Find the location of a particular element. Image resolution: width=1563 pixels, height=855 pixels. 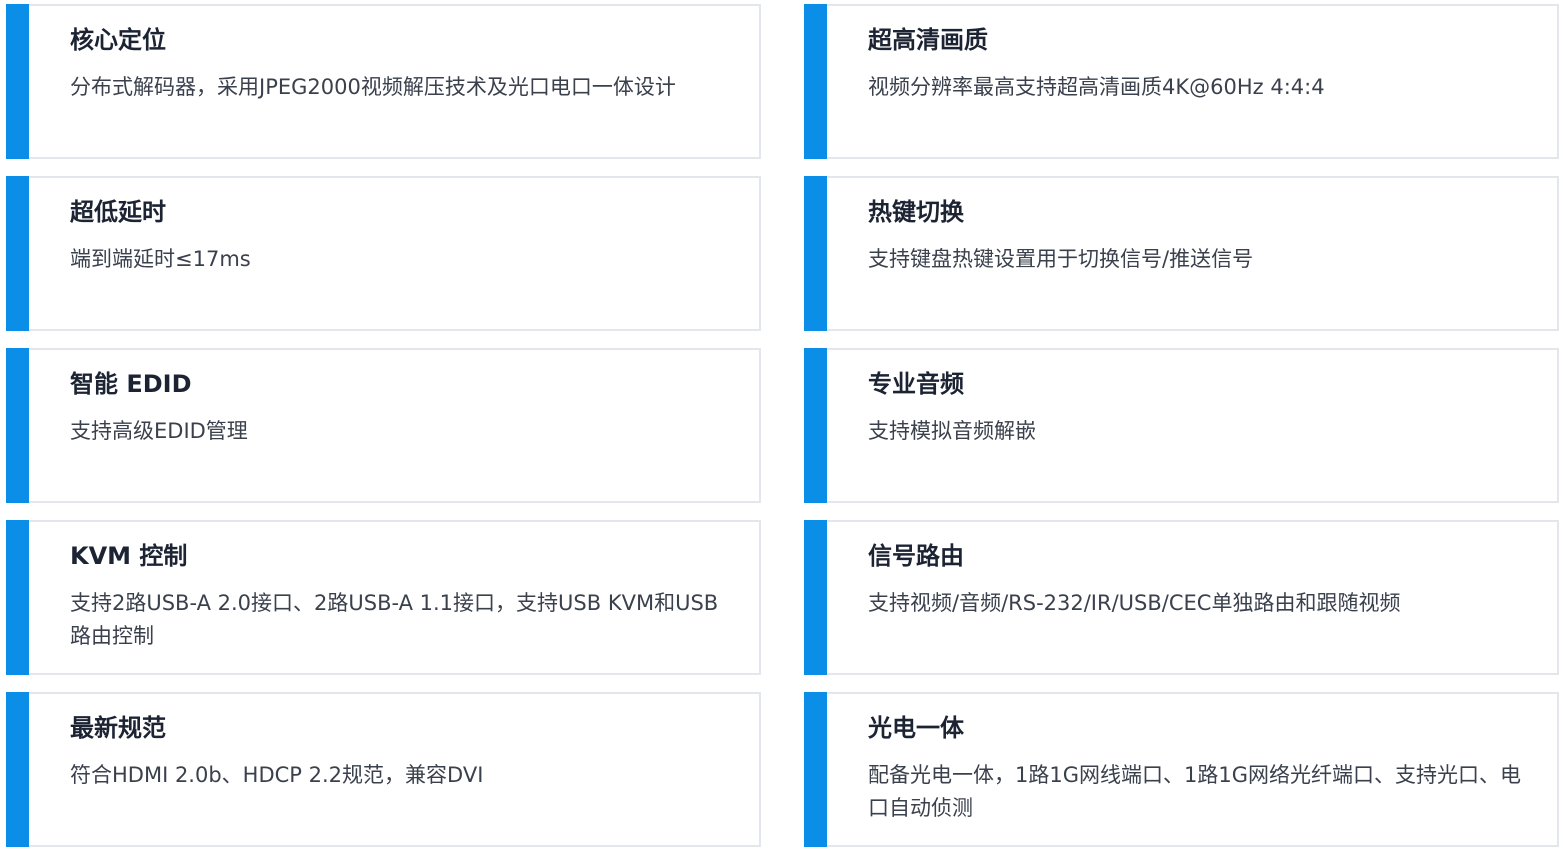

feature-description: 支持视频/音频/RS-232/IR/USB/CEC单独路由和跟随视频 is located at coordinates (1134, 603).